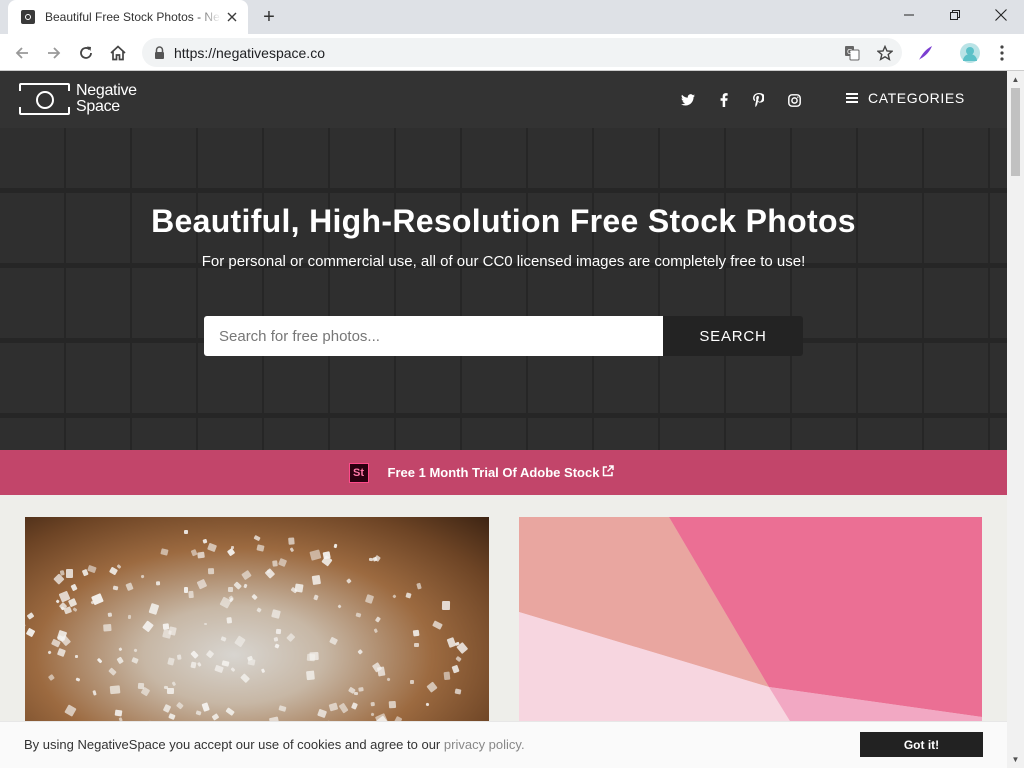 The height and width of the screenshot is (768, 1024). I want to click on browser-toolbar: https://negativespace.co G, so click(512, 52).